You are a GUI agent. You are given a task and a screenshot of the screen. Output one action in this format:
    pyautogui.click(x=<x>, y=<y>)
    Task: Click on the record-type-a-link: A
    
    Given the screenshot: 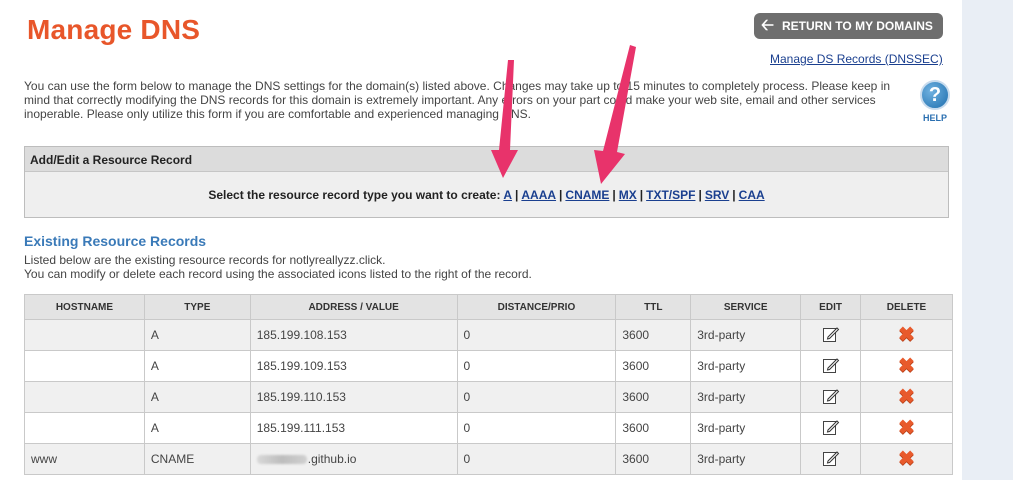 What is the action you would take?
    pyautogui.click(x=507, y=195)
    